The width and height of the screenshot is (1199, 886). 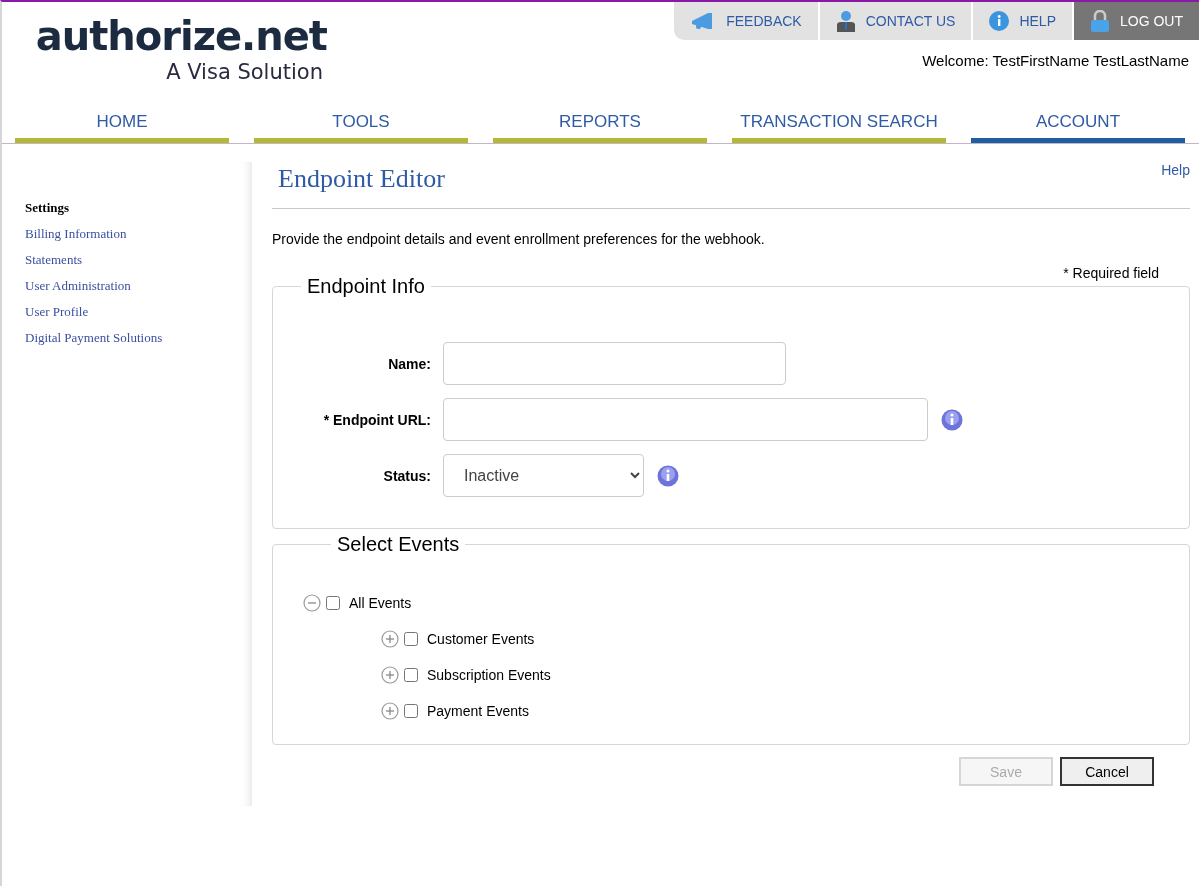 I want to click on sidebar-item: User Profile, so click(x=138, y=312).